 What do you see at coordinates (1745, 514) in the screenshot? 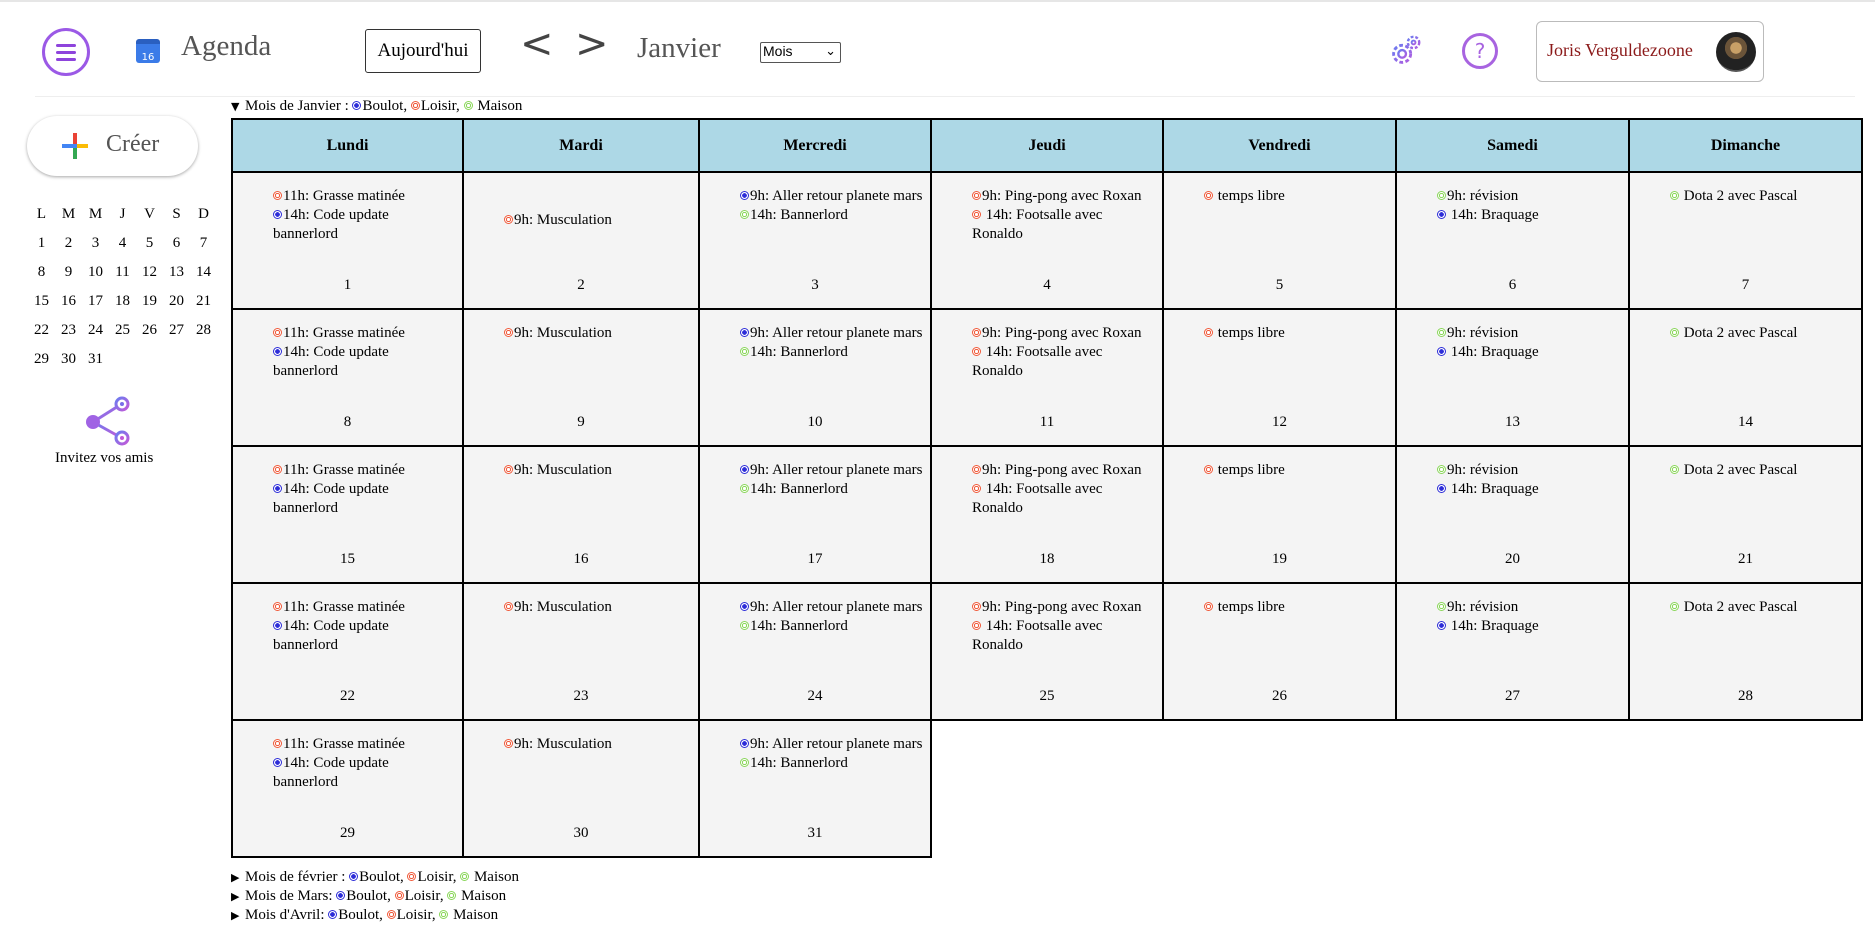
I see `day-cell: Dota 2 avec Pascal 21` at bounding box center [1745, 514].